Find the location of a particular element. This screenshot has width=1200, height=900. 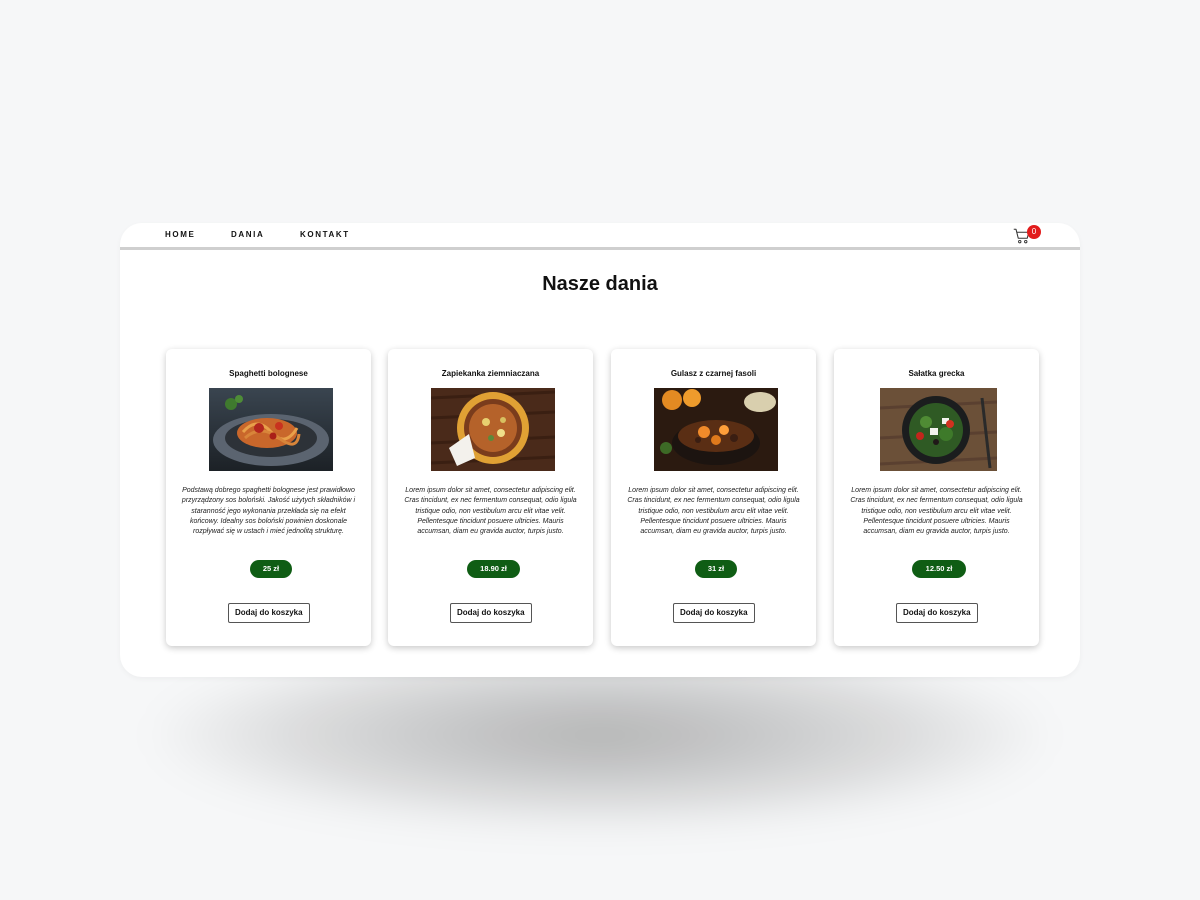

top-navbar: HOME DANIA KONTAKT 0 is located at coordinates (600, 236).